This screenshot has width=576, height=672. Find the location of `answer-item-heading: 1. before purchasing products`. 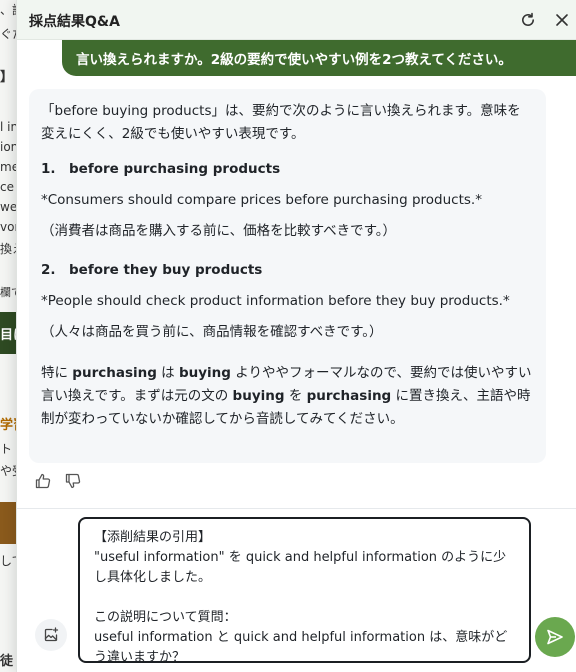

answer-item-heading: 1. before purchasing products is located at coordinates (287, 169).